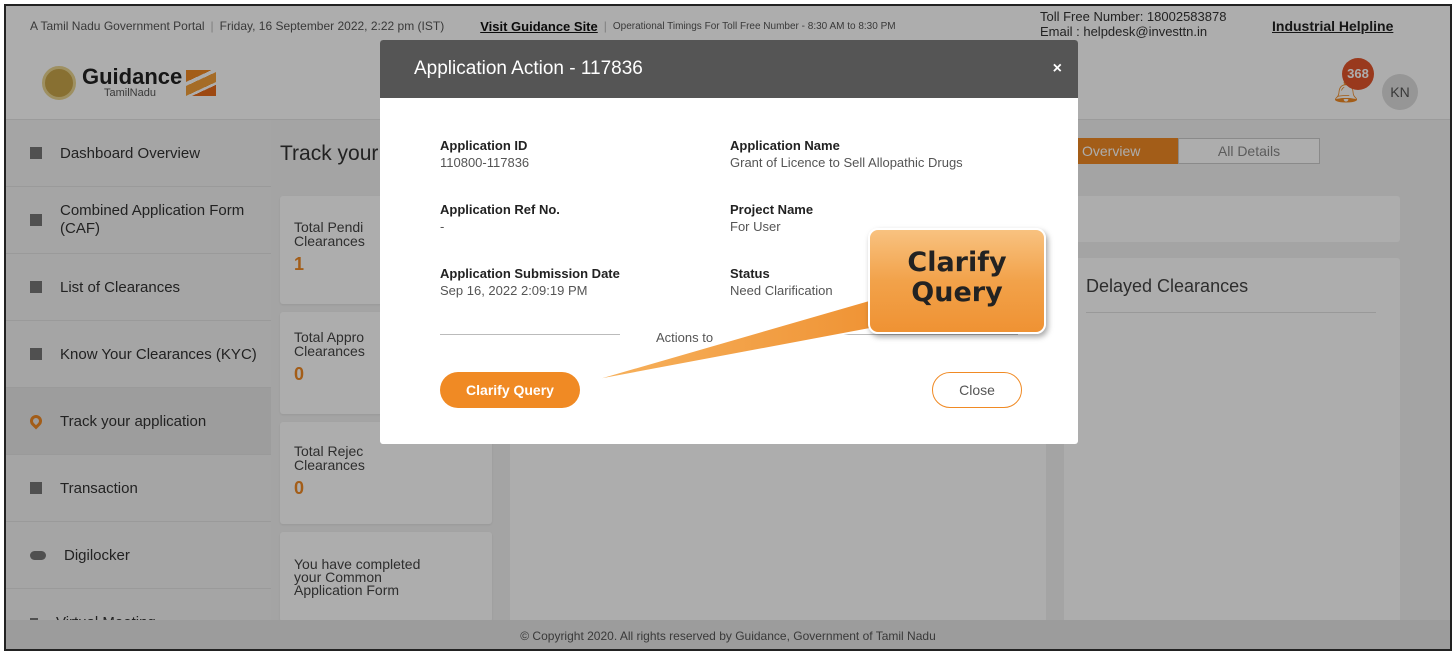 The width and height of the screenshot is (1456, 655). Describe the element at coordinates (500, 209) in the screenshot. I see `field-label: Application Ref No.` at that location.